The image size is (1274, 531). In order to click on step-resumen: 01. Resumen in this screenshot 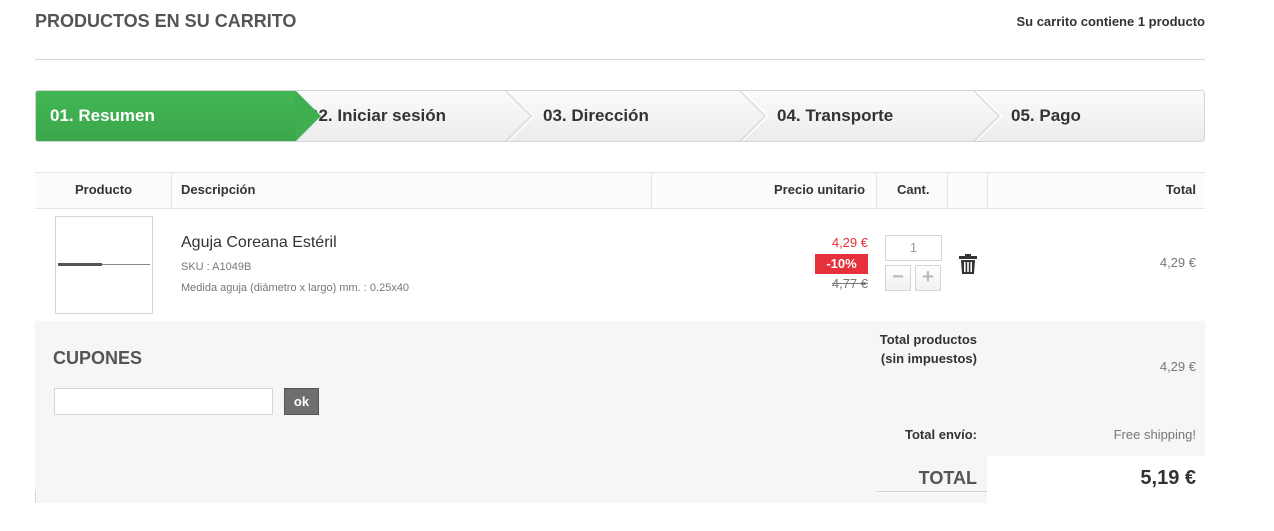, I will do `click(166, 116)`.